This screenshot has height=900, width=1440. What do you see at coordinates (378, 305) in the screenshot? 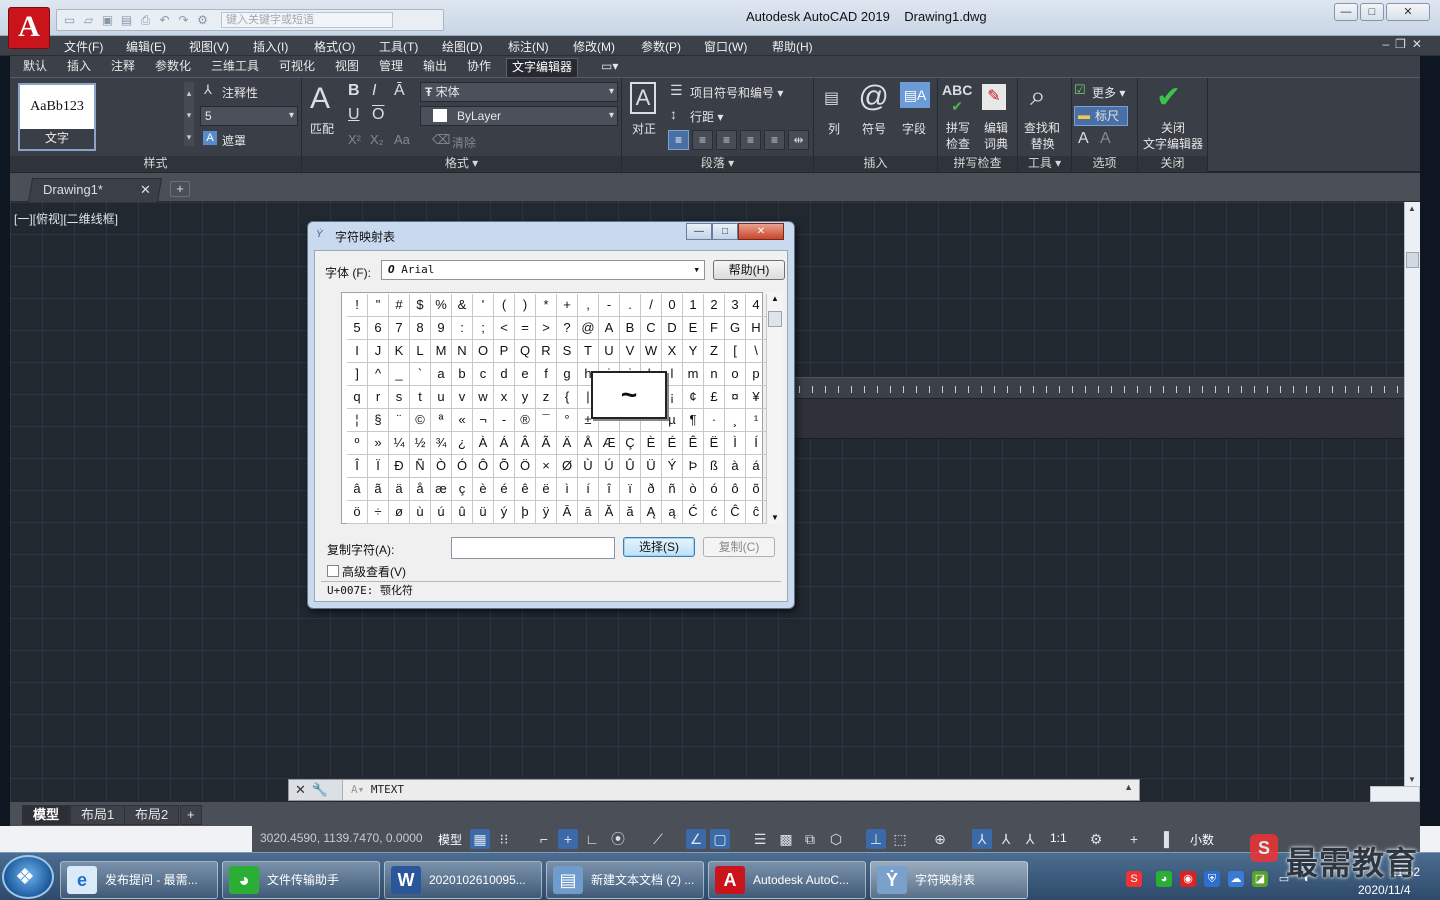
I see `character-cell: "` at bounding box center [378, 305].